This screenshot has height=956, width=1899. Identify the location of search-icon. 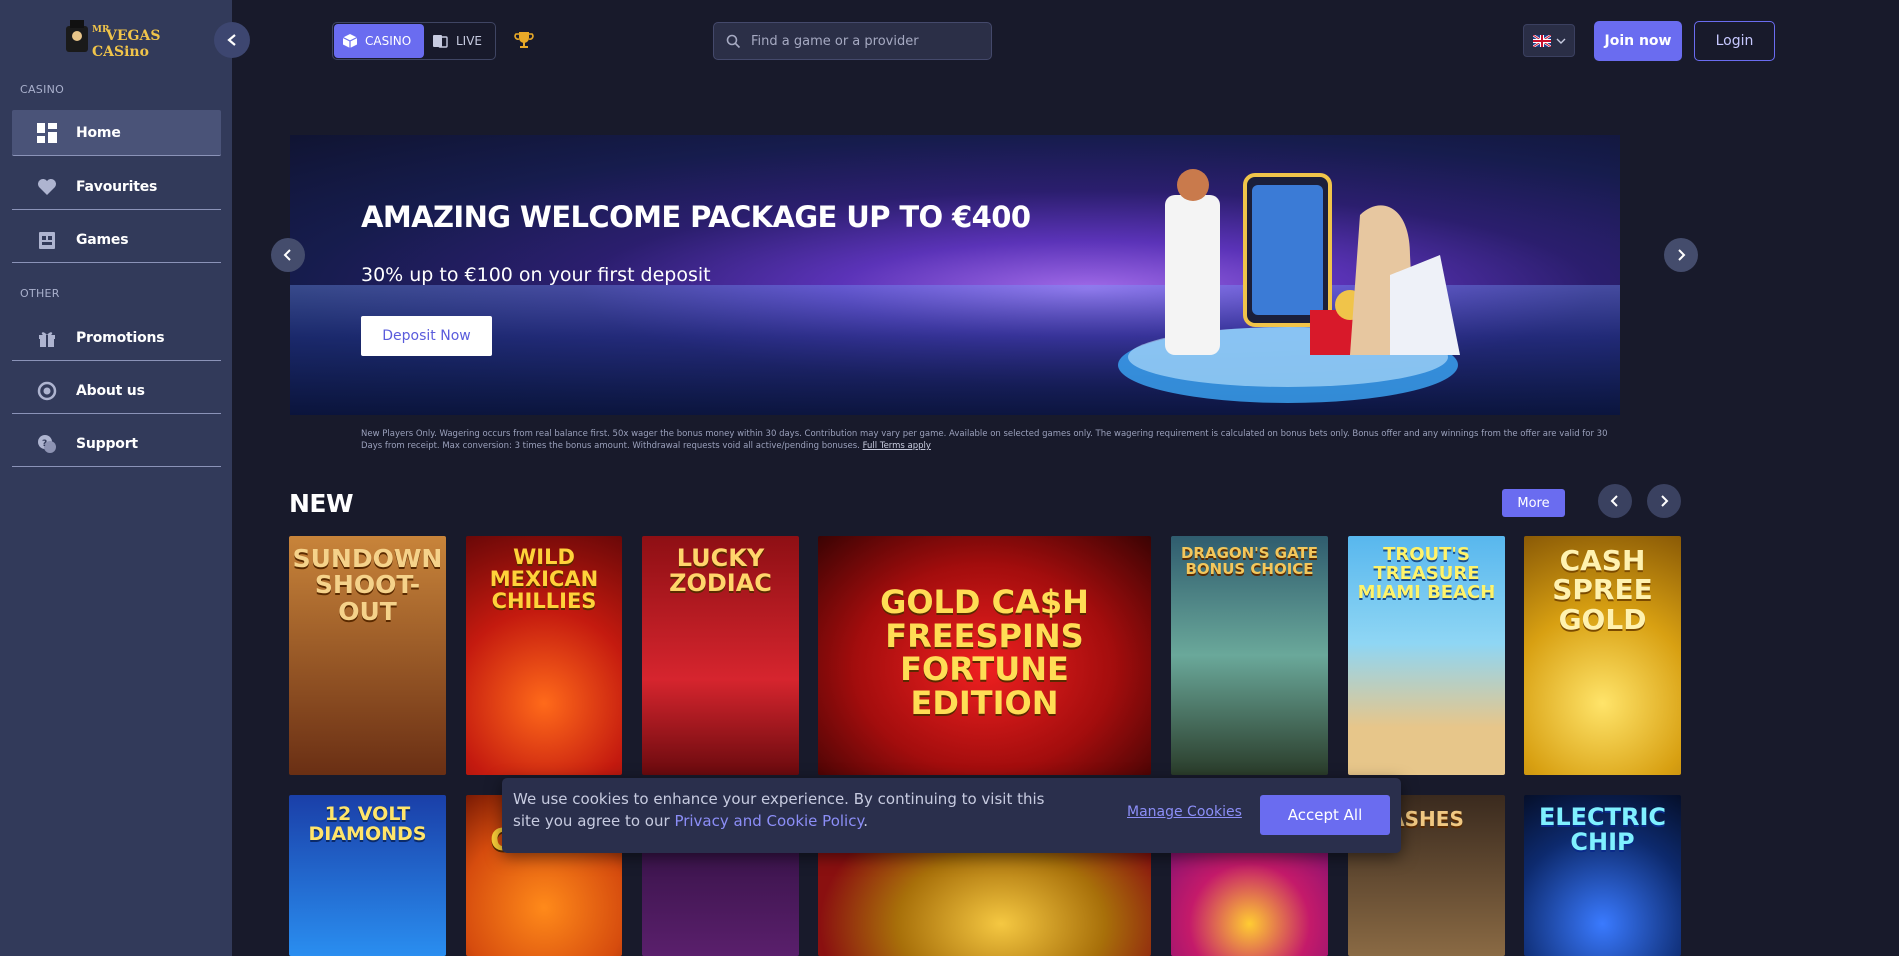
(733, 41).